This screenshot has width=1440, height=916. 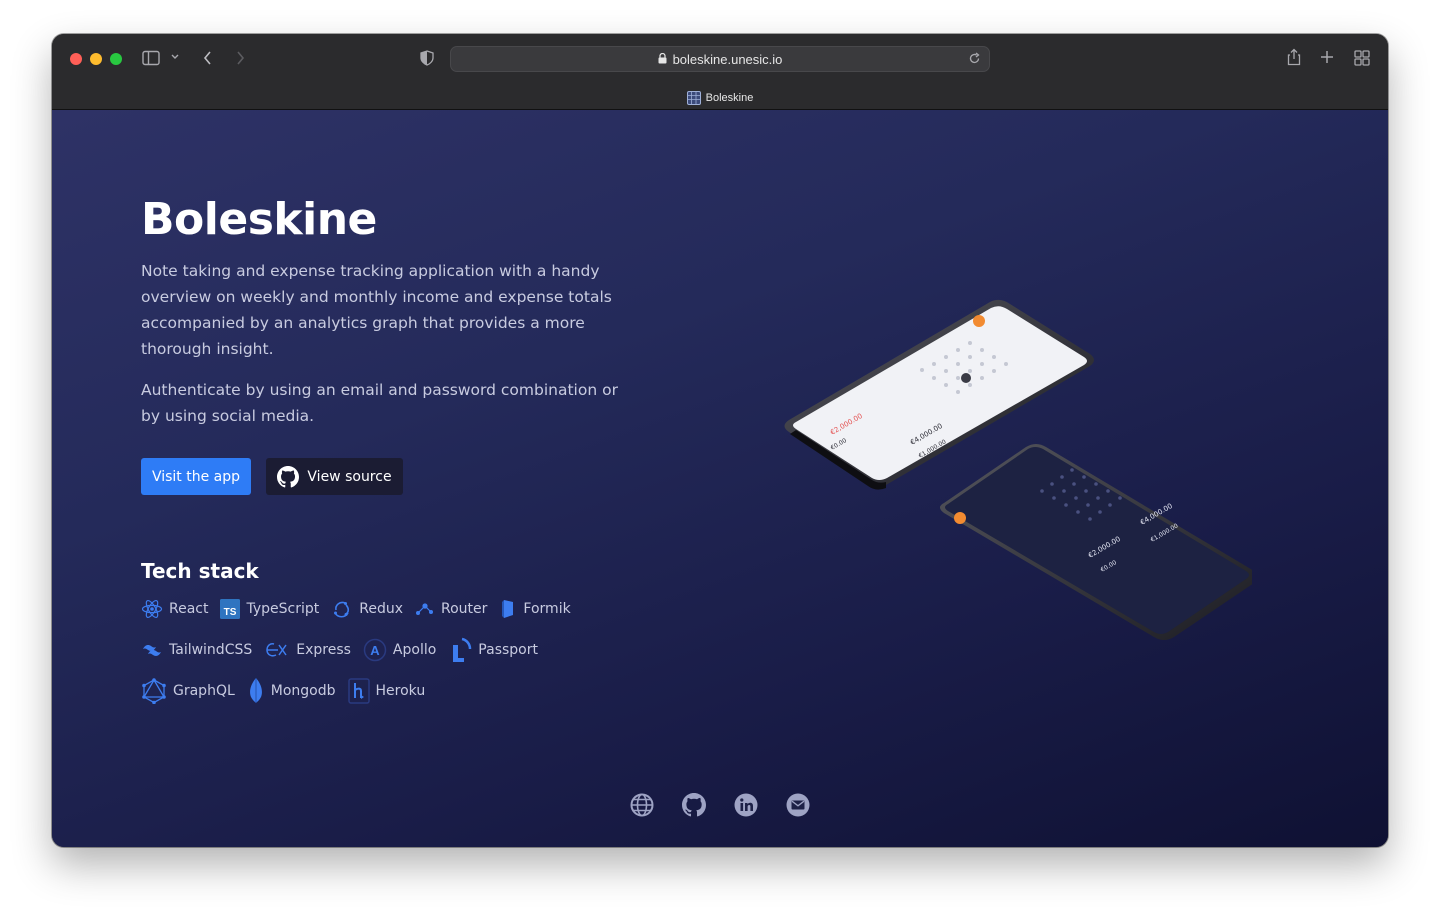 What do you see at coordinates (720, 805) in the screenshot?
I see `footer-social-links` at bounding box center [720, 805].